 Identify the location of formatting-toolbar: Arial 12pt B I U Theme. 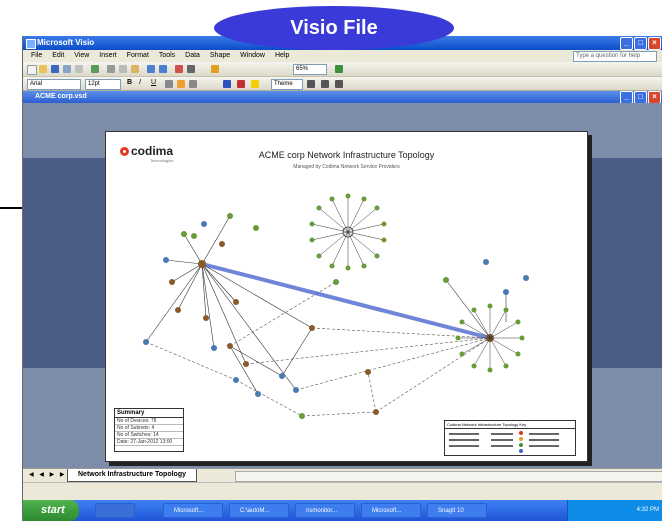
(342, 84).